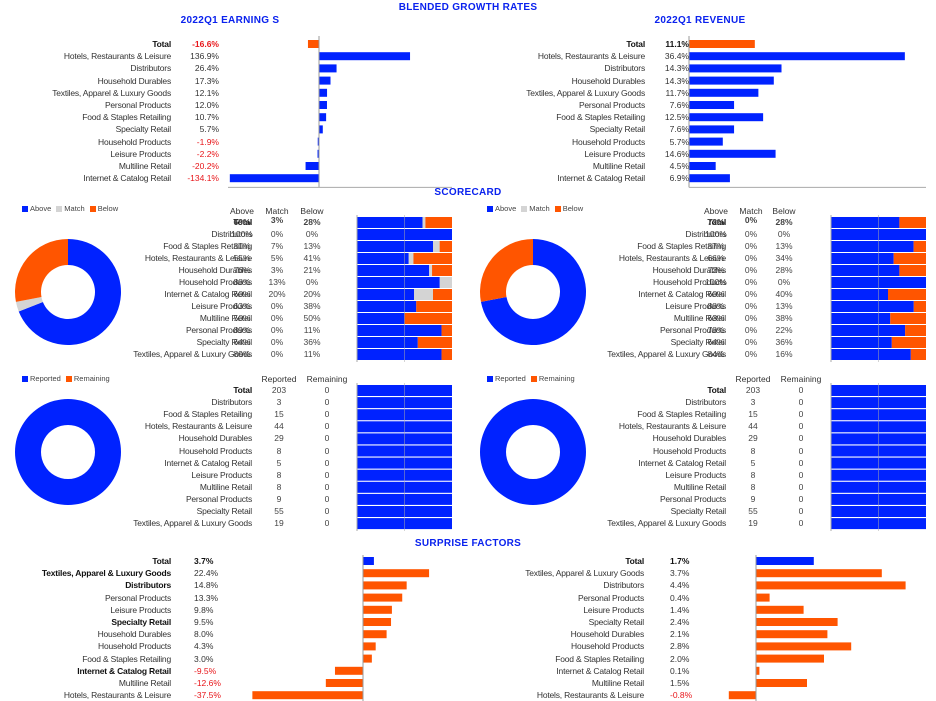 The width and height of the screenshot is (936, 701). I want to click on revenue-donut-below-slice, so click(506, 270).